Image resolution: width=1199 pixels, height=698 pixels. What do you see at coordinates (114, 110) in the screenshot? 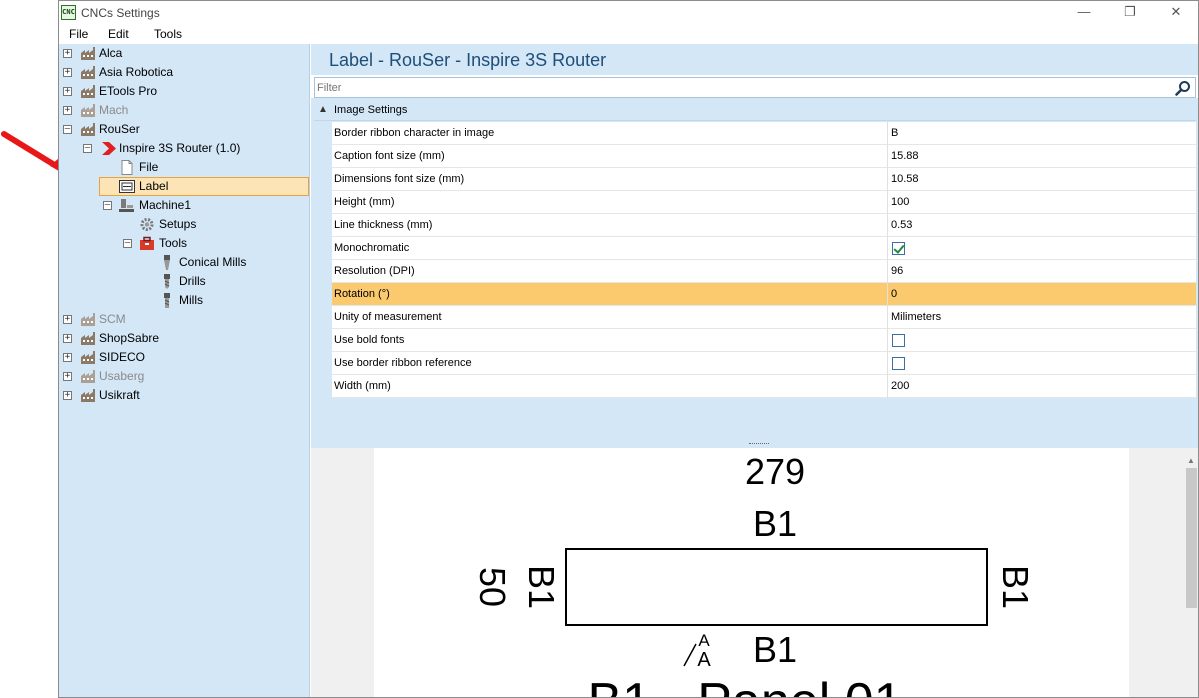
I see `tree-node-label: Mach` at bounding box center [114, 110].